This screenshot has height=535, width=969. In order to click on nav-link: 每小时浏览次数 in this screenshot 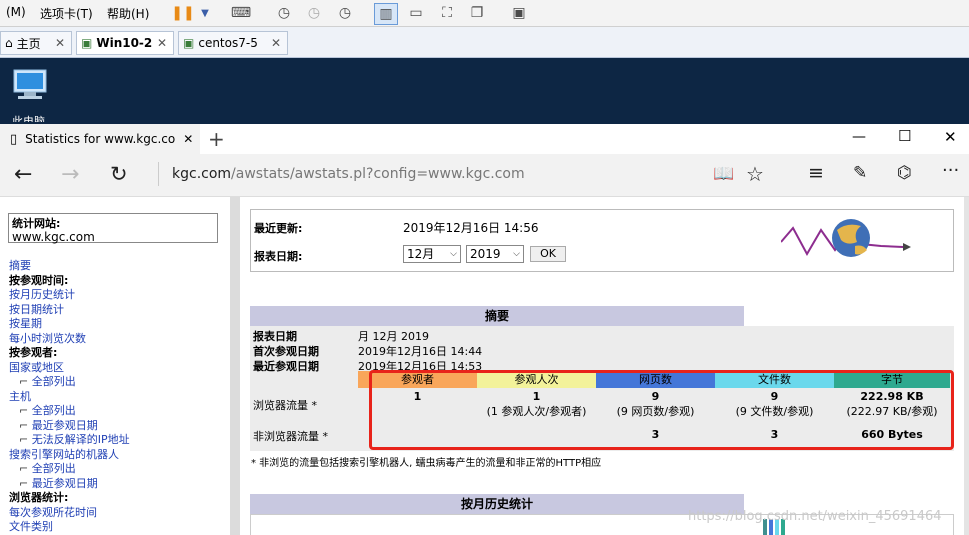, I will do `click(116, 339)`.